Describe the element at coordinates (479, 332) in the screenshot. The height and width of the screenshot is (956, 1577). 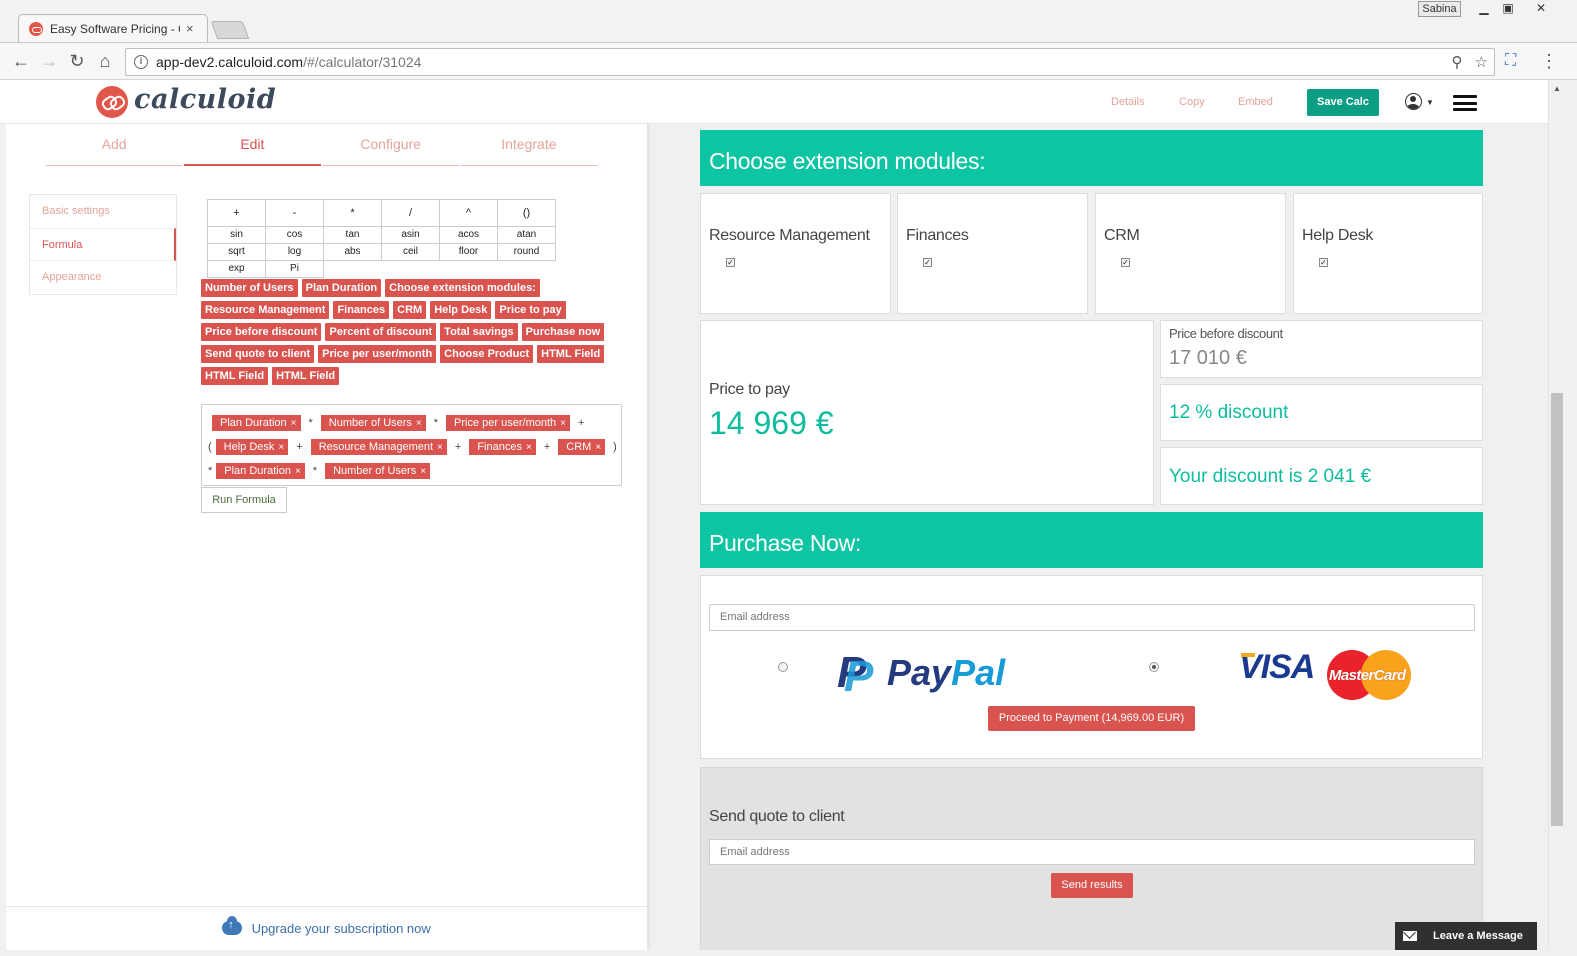
I see `field-chip: Total savings` at that location.